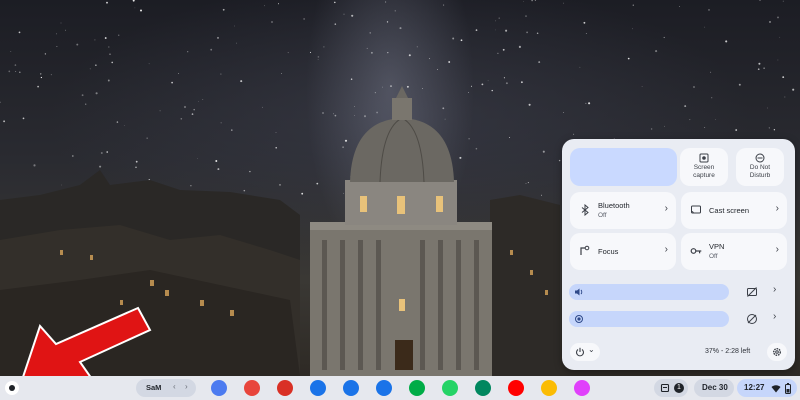  What do you see at coordinates (752, 292) in the screenshot?
I see `audio-settings-icon` at bounding box center [752, 292].